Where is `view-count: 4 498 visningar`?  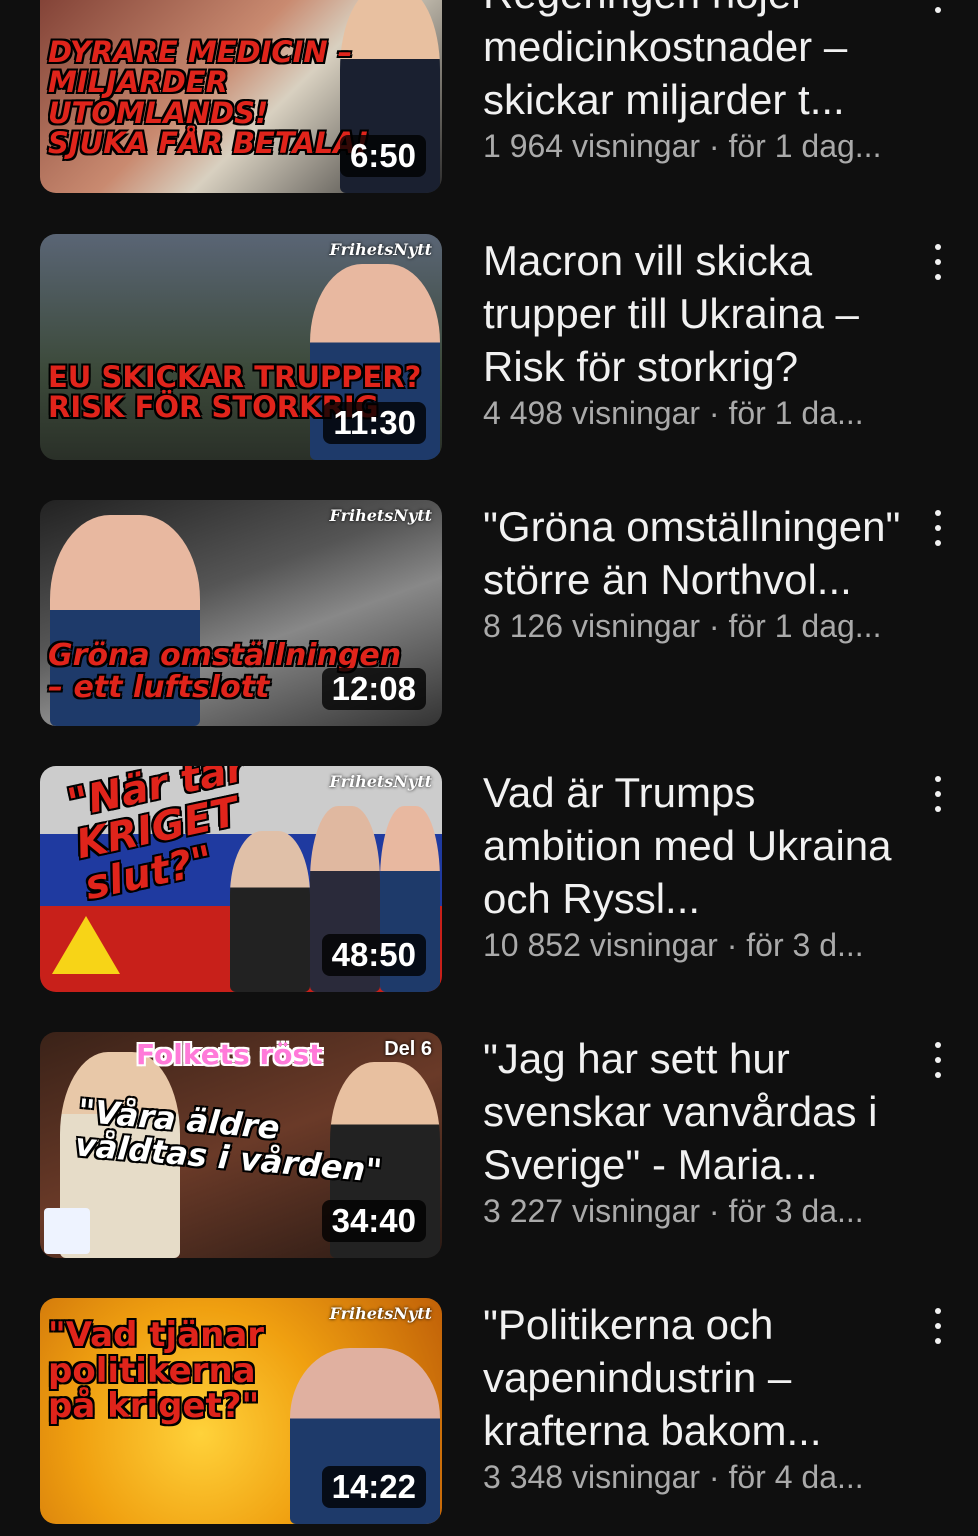
view-count: 4 498 visningar is located at coordinates (592, 413).